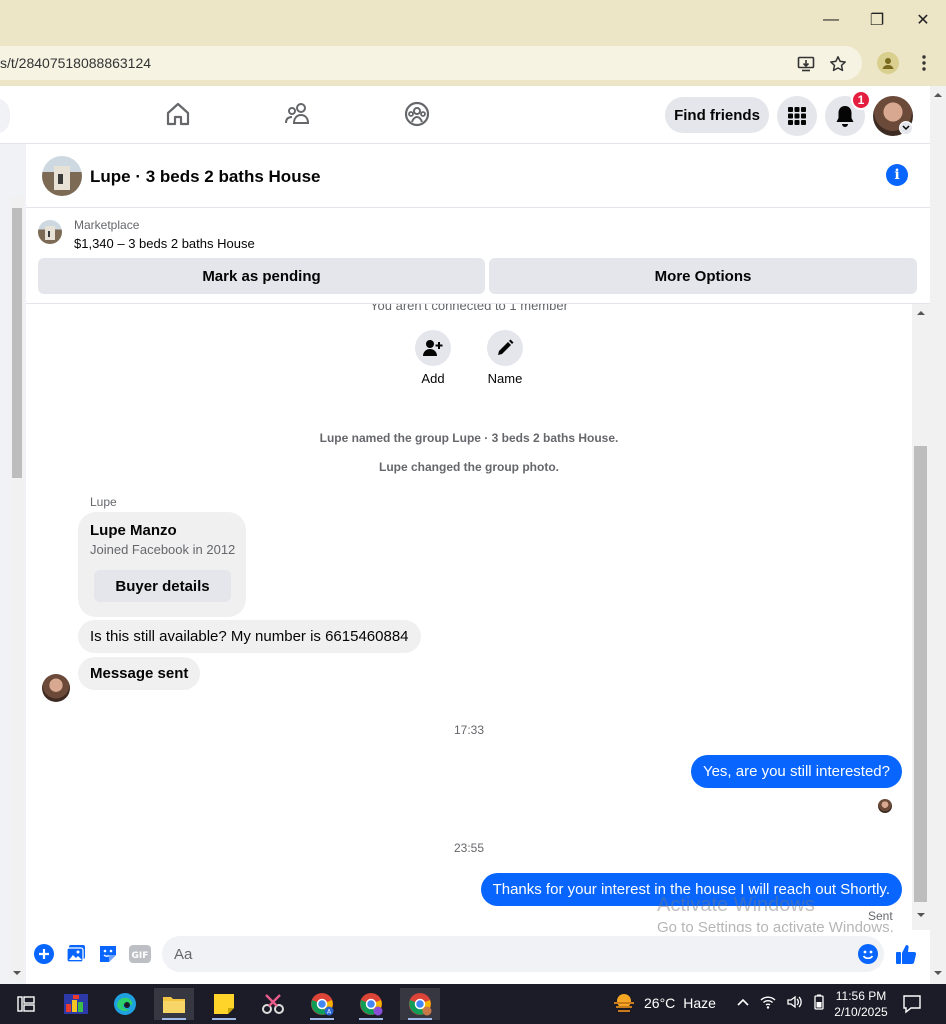 Image resolution: width=946 pixels, height=1024 pixels. What do you see at coordinates (108, 954) in the screenshot?
I see `sticker-icon` at bounding box center [108, 954].